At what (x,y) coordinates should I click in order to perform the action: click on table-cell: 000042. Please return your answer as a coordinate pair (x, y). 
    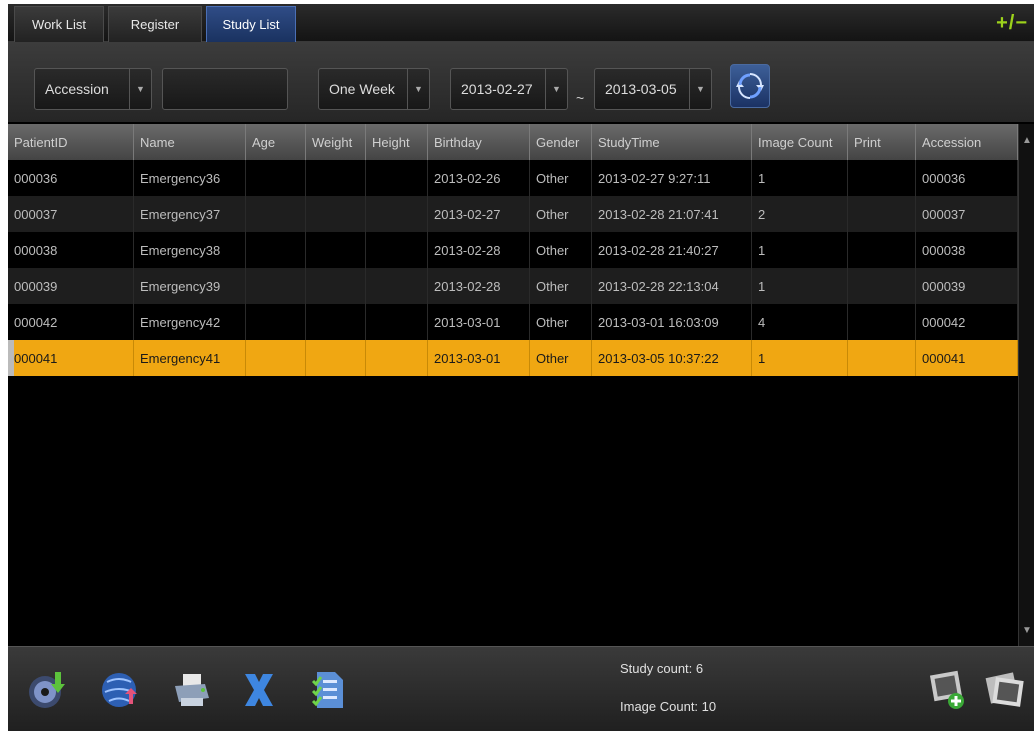
    Looking at the image, I should click on (967, 322).